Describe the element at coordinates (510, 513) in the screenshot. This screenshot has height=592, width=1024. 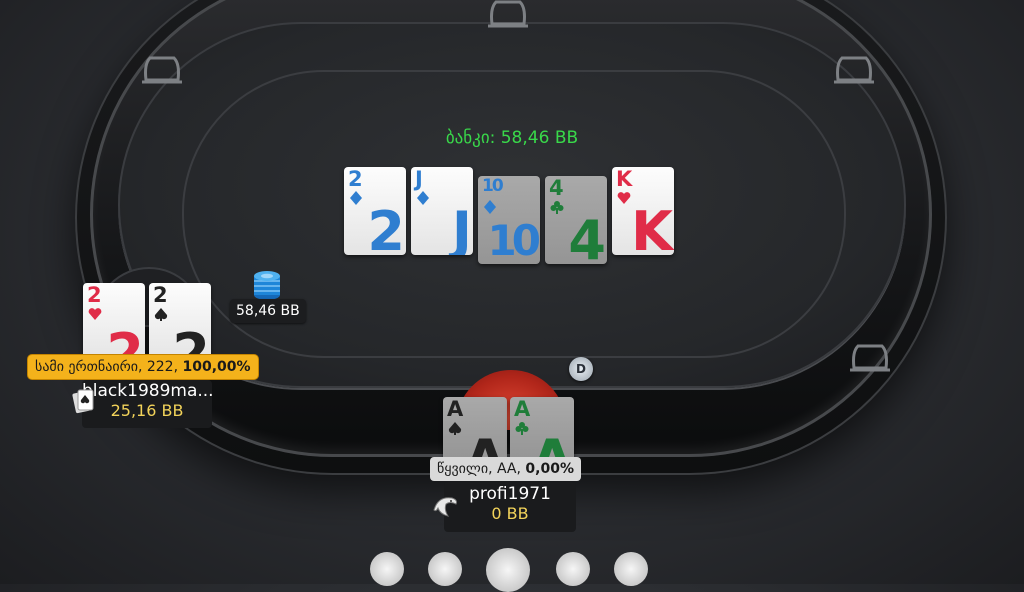
I see `player-stack: 0 BB` at that location.